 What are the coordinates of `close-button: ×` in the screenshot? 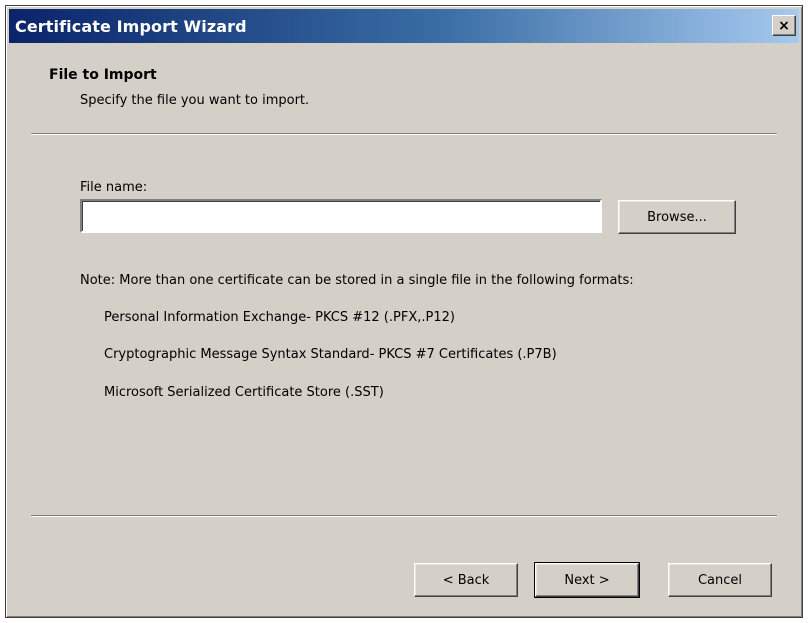 It's located at (784, 25).